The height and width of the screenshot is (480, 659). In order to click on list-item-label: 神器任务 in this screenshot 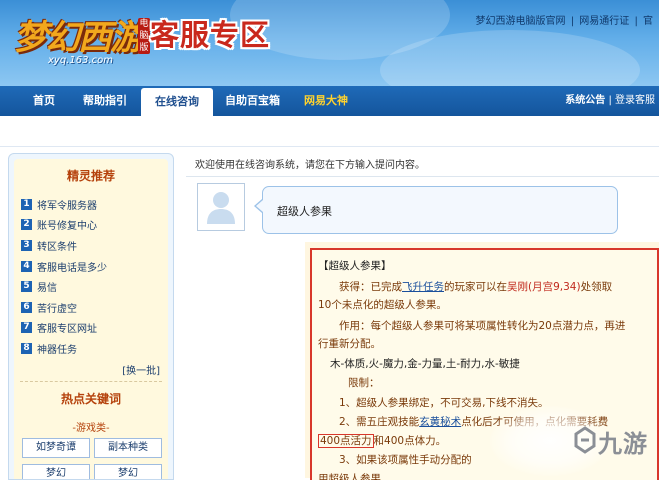, I will do `click(57, 350)`.